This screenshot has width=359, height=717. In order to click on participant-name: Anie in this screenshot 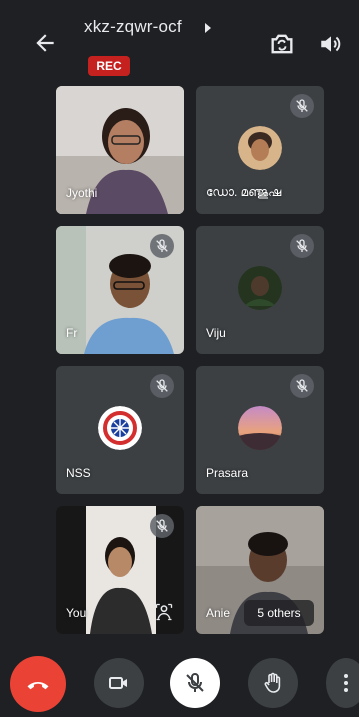, I will do `click(218, 613)`.